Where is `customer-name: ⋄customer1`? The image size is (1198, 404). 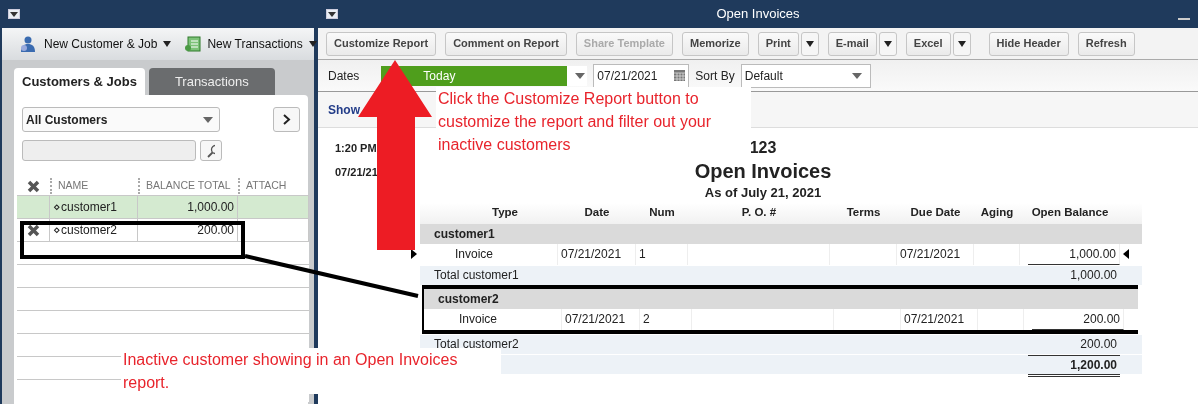 customer-name: ⋄customer1 is located at coordinates (85, 207).